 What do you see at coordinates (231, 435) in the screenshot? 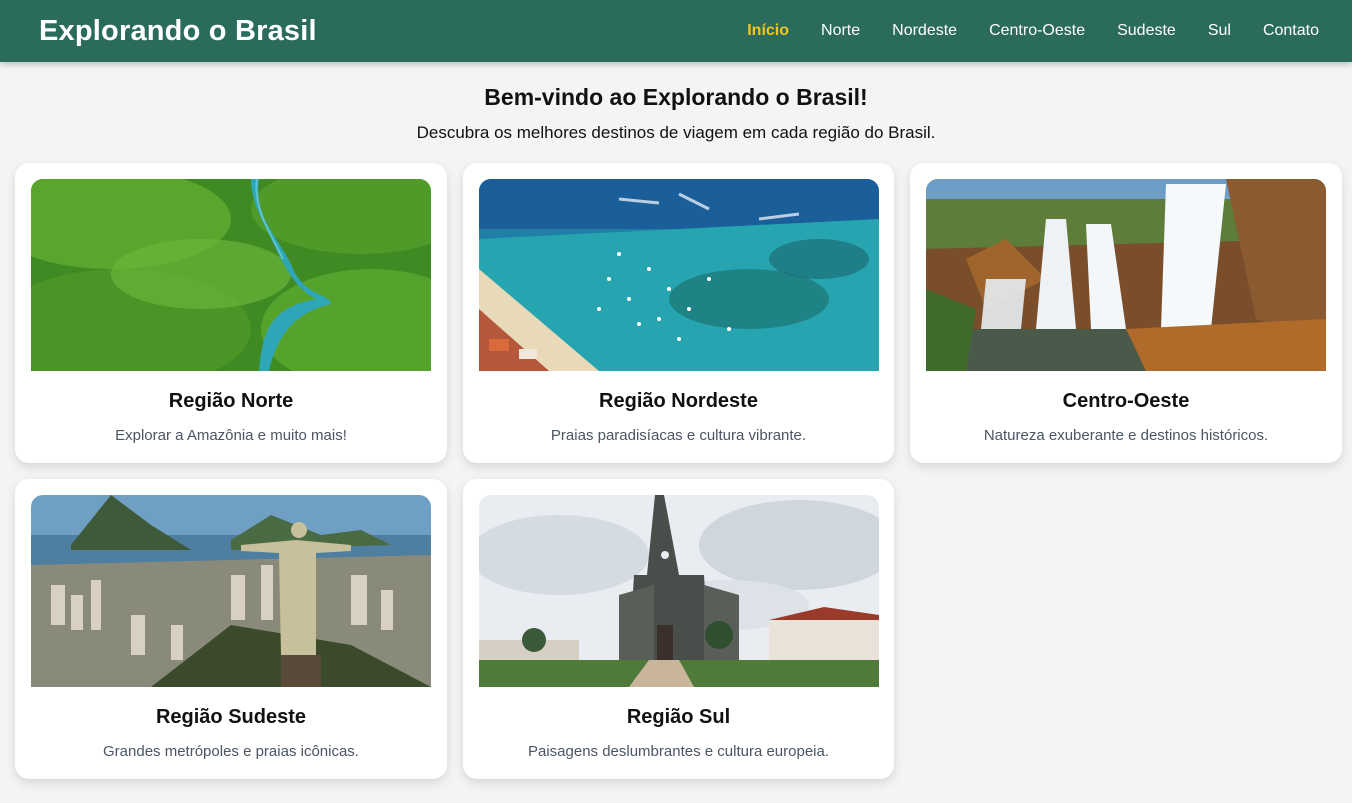
I see `card-description: Explorar a Amazônia e muito mais!` at bounding box center [231, 435].